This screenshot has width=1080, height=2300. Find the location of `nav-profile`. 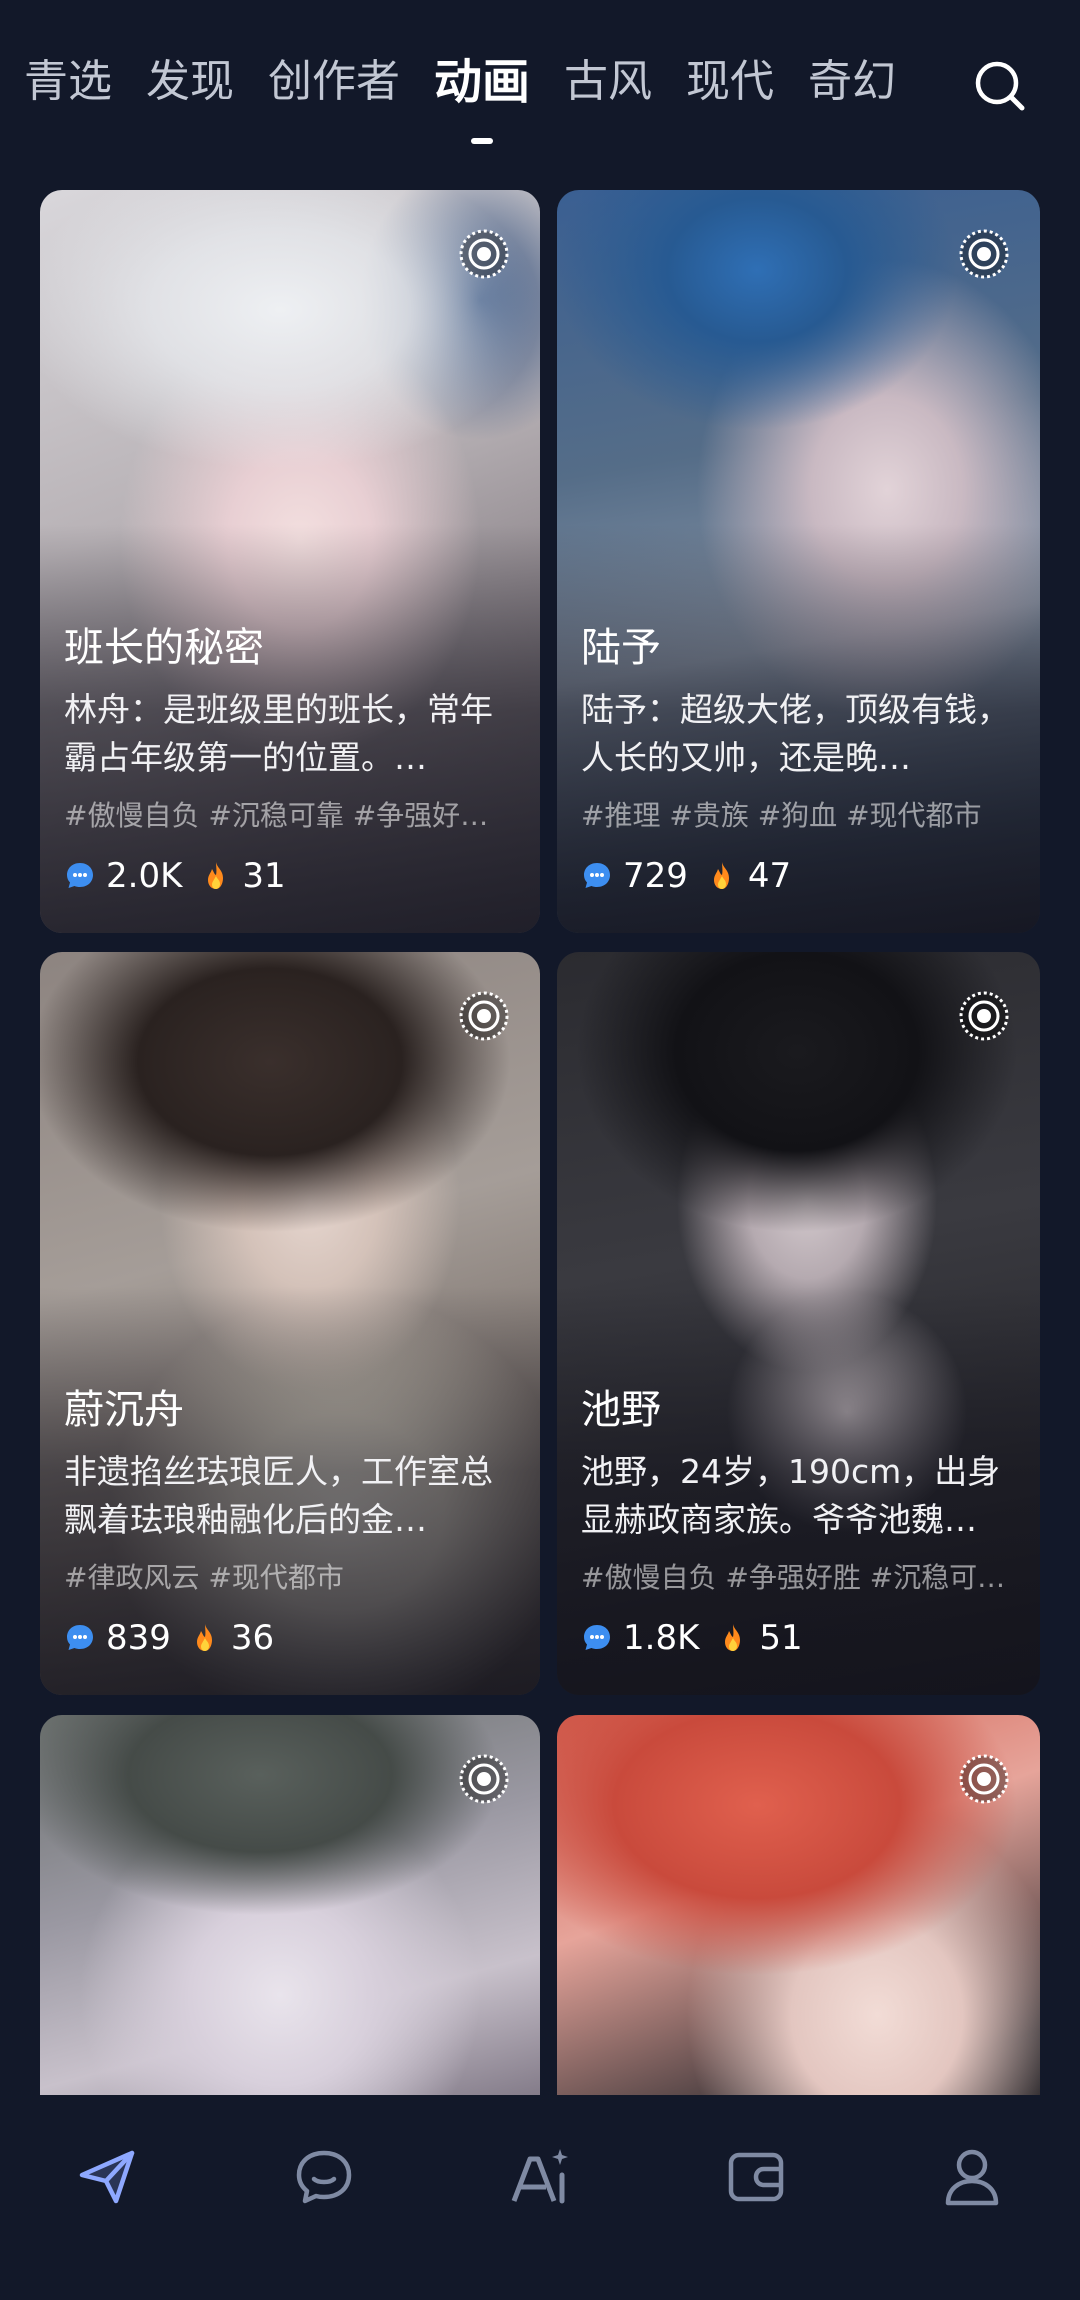

nav-profile is located at coordinates (972, 2177).